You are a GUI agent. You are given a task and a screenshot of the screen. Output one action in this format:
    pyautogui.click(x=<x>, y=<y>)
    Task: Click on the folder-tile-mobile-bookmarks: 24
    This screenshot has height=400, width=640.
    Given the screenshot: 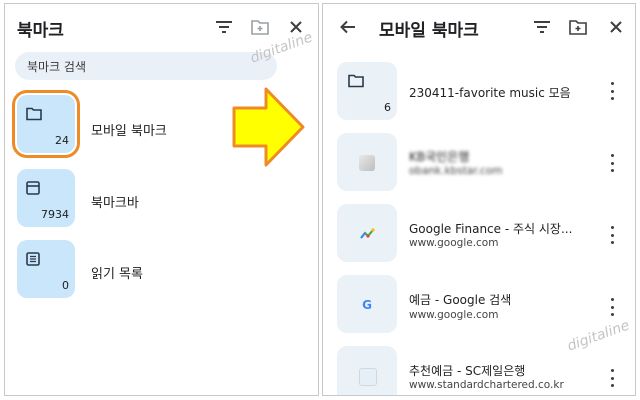 What is the action you would take?
    pyautogui.click(x=46, y=124)
    